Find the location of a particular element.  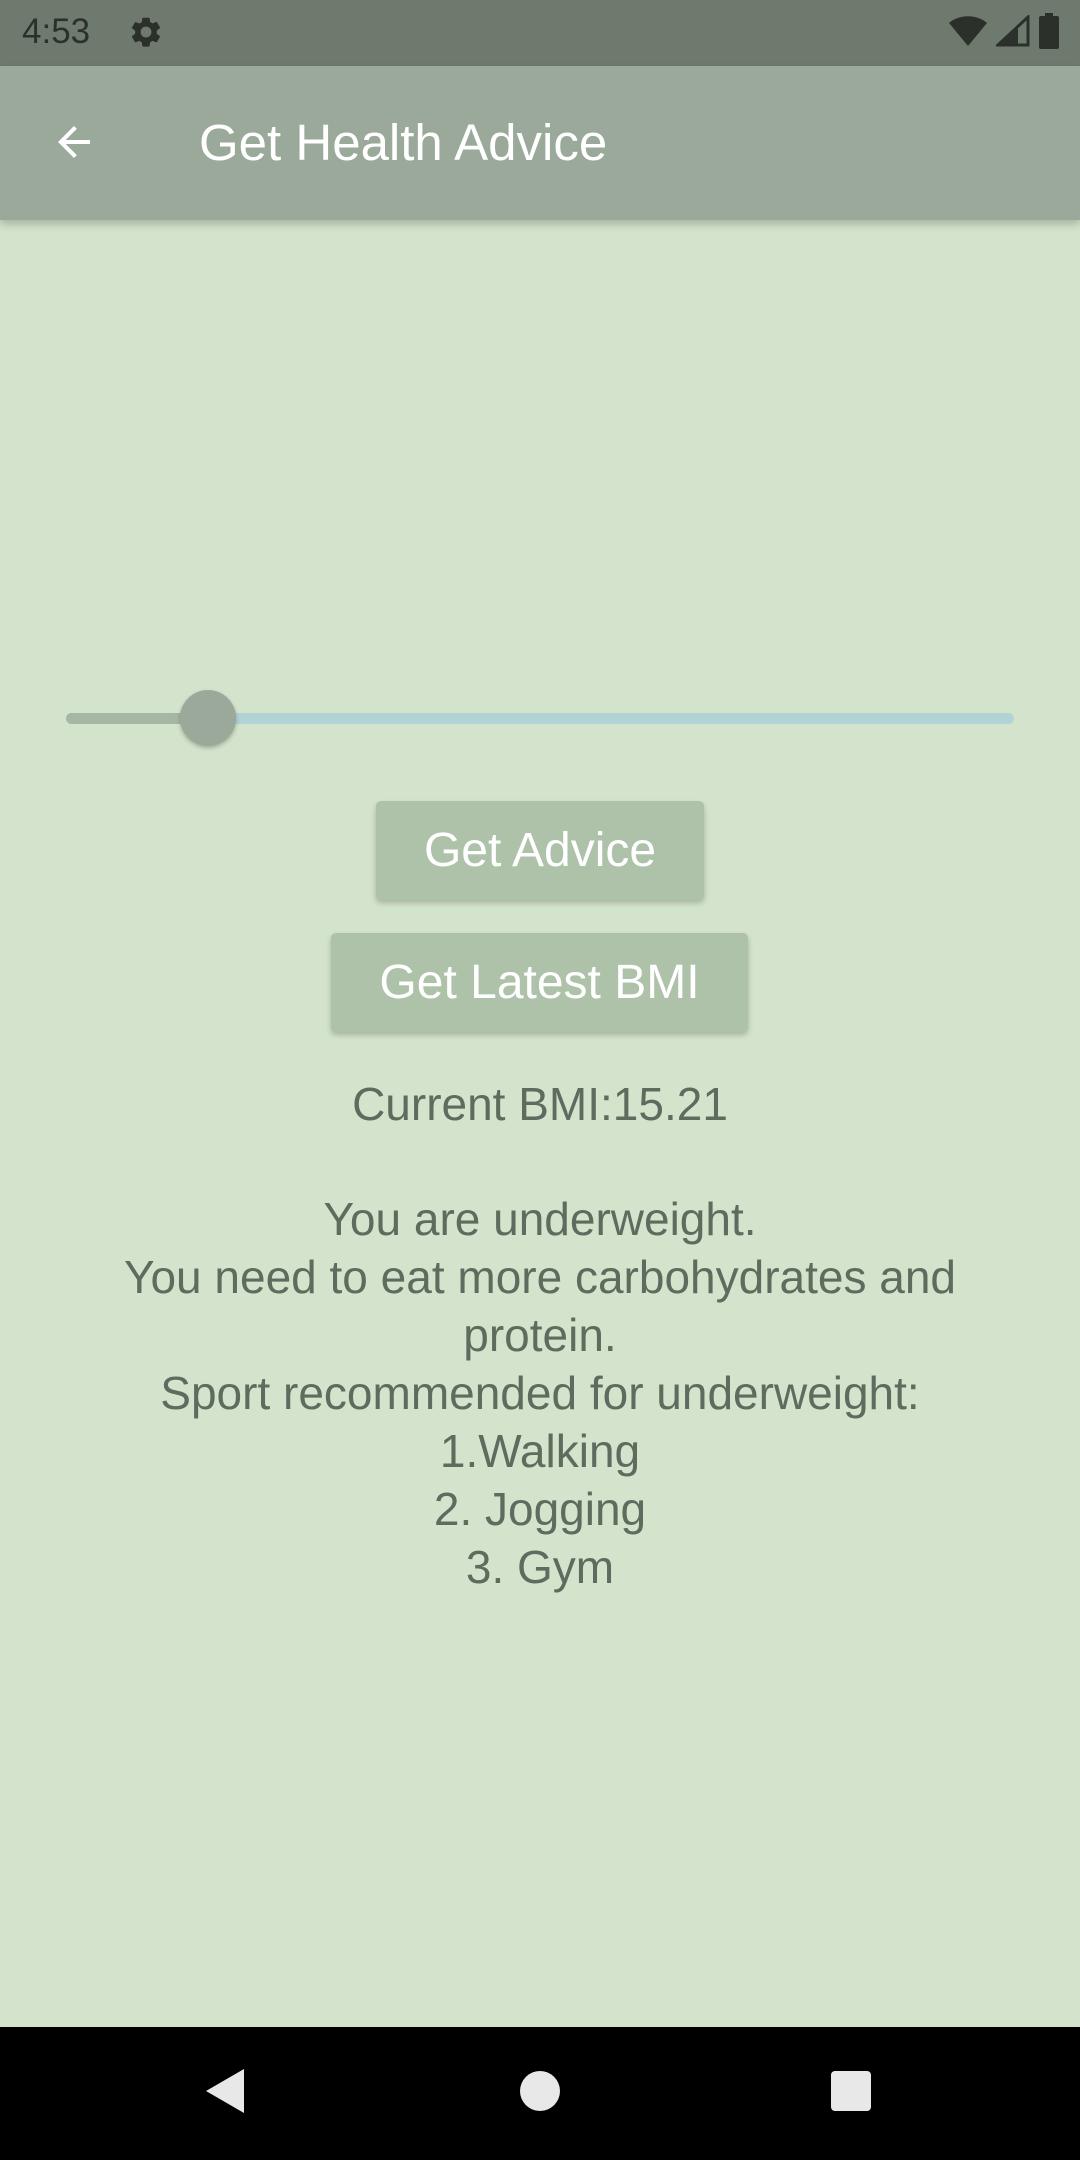

nav-back-button is located at coordinates (224, 2093).